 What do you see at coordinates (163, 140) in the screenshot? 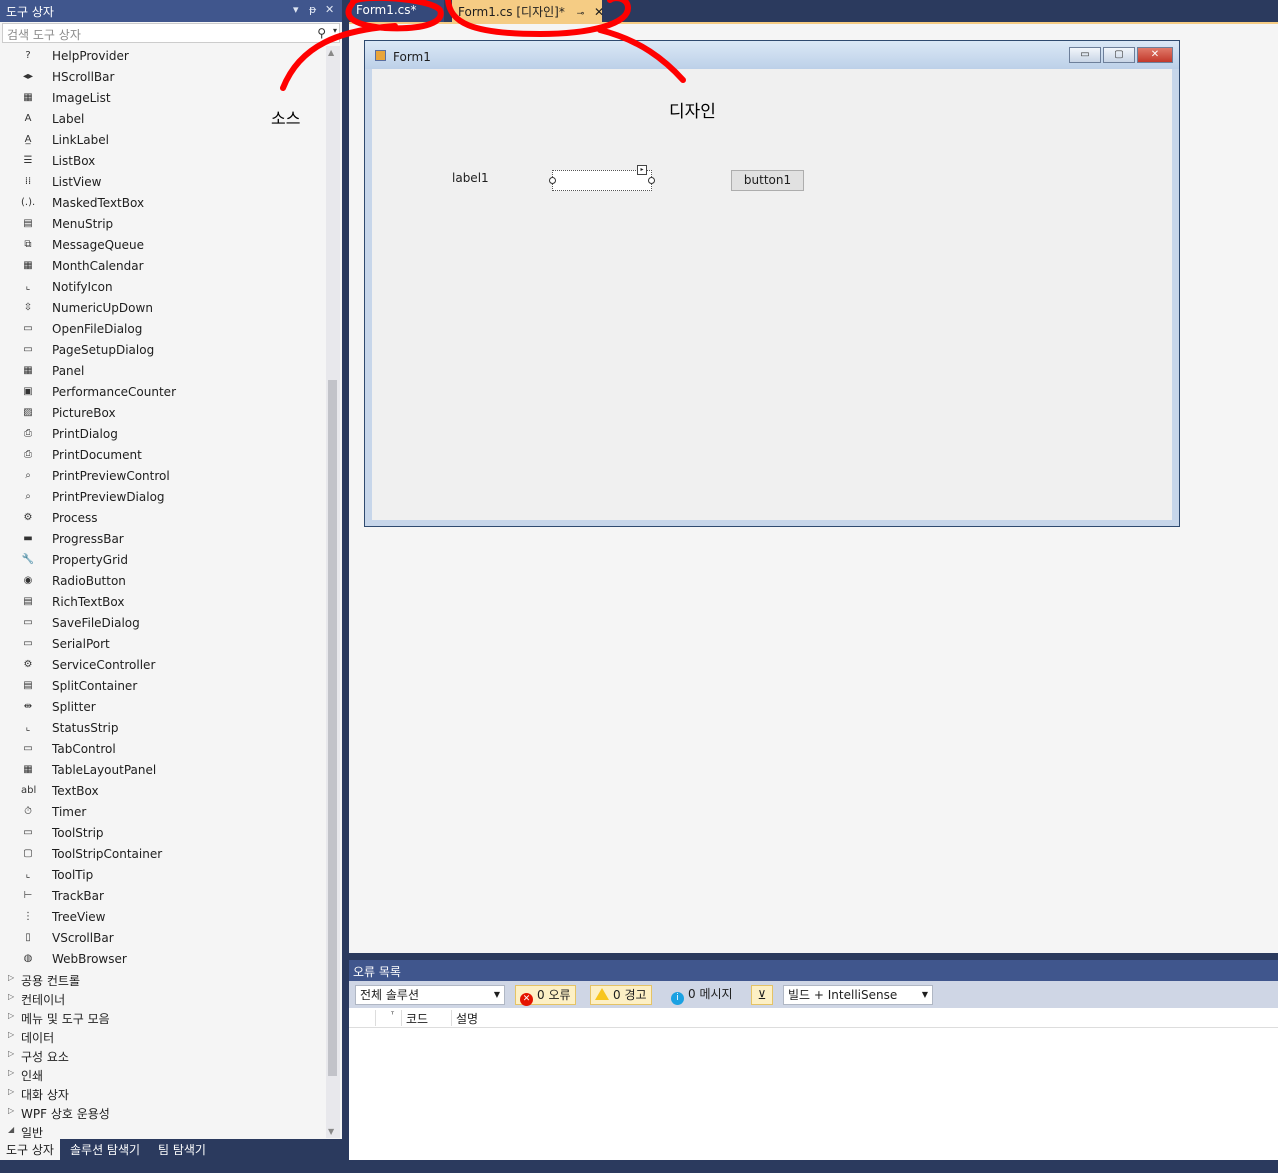
I see `toolbox-item-linklabel: A̲ LinkLabel` at bounding box center [163, 140].